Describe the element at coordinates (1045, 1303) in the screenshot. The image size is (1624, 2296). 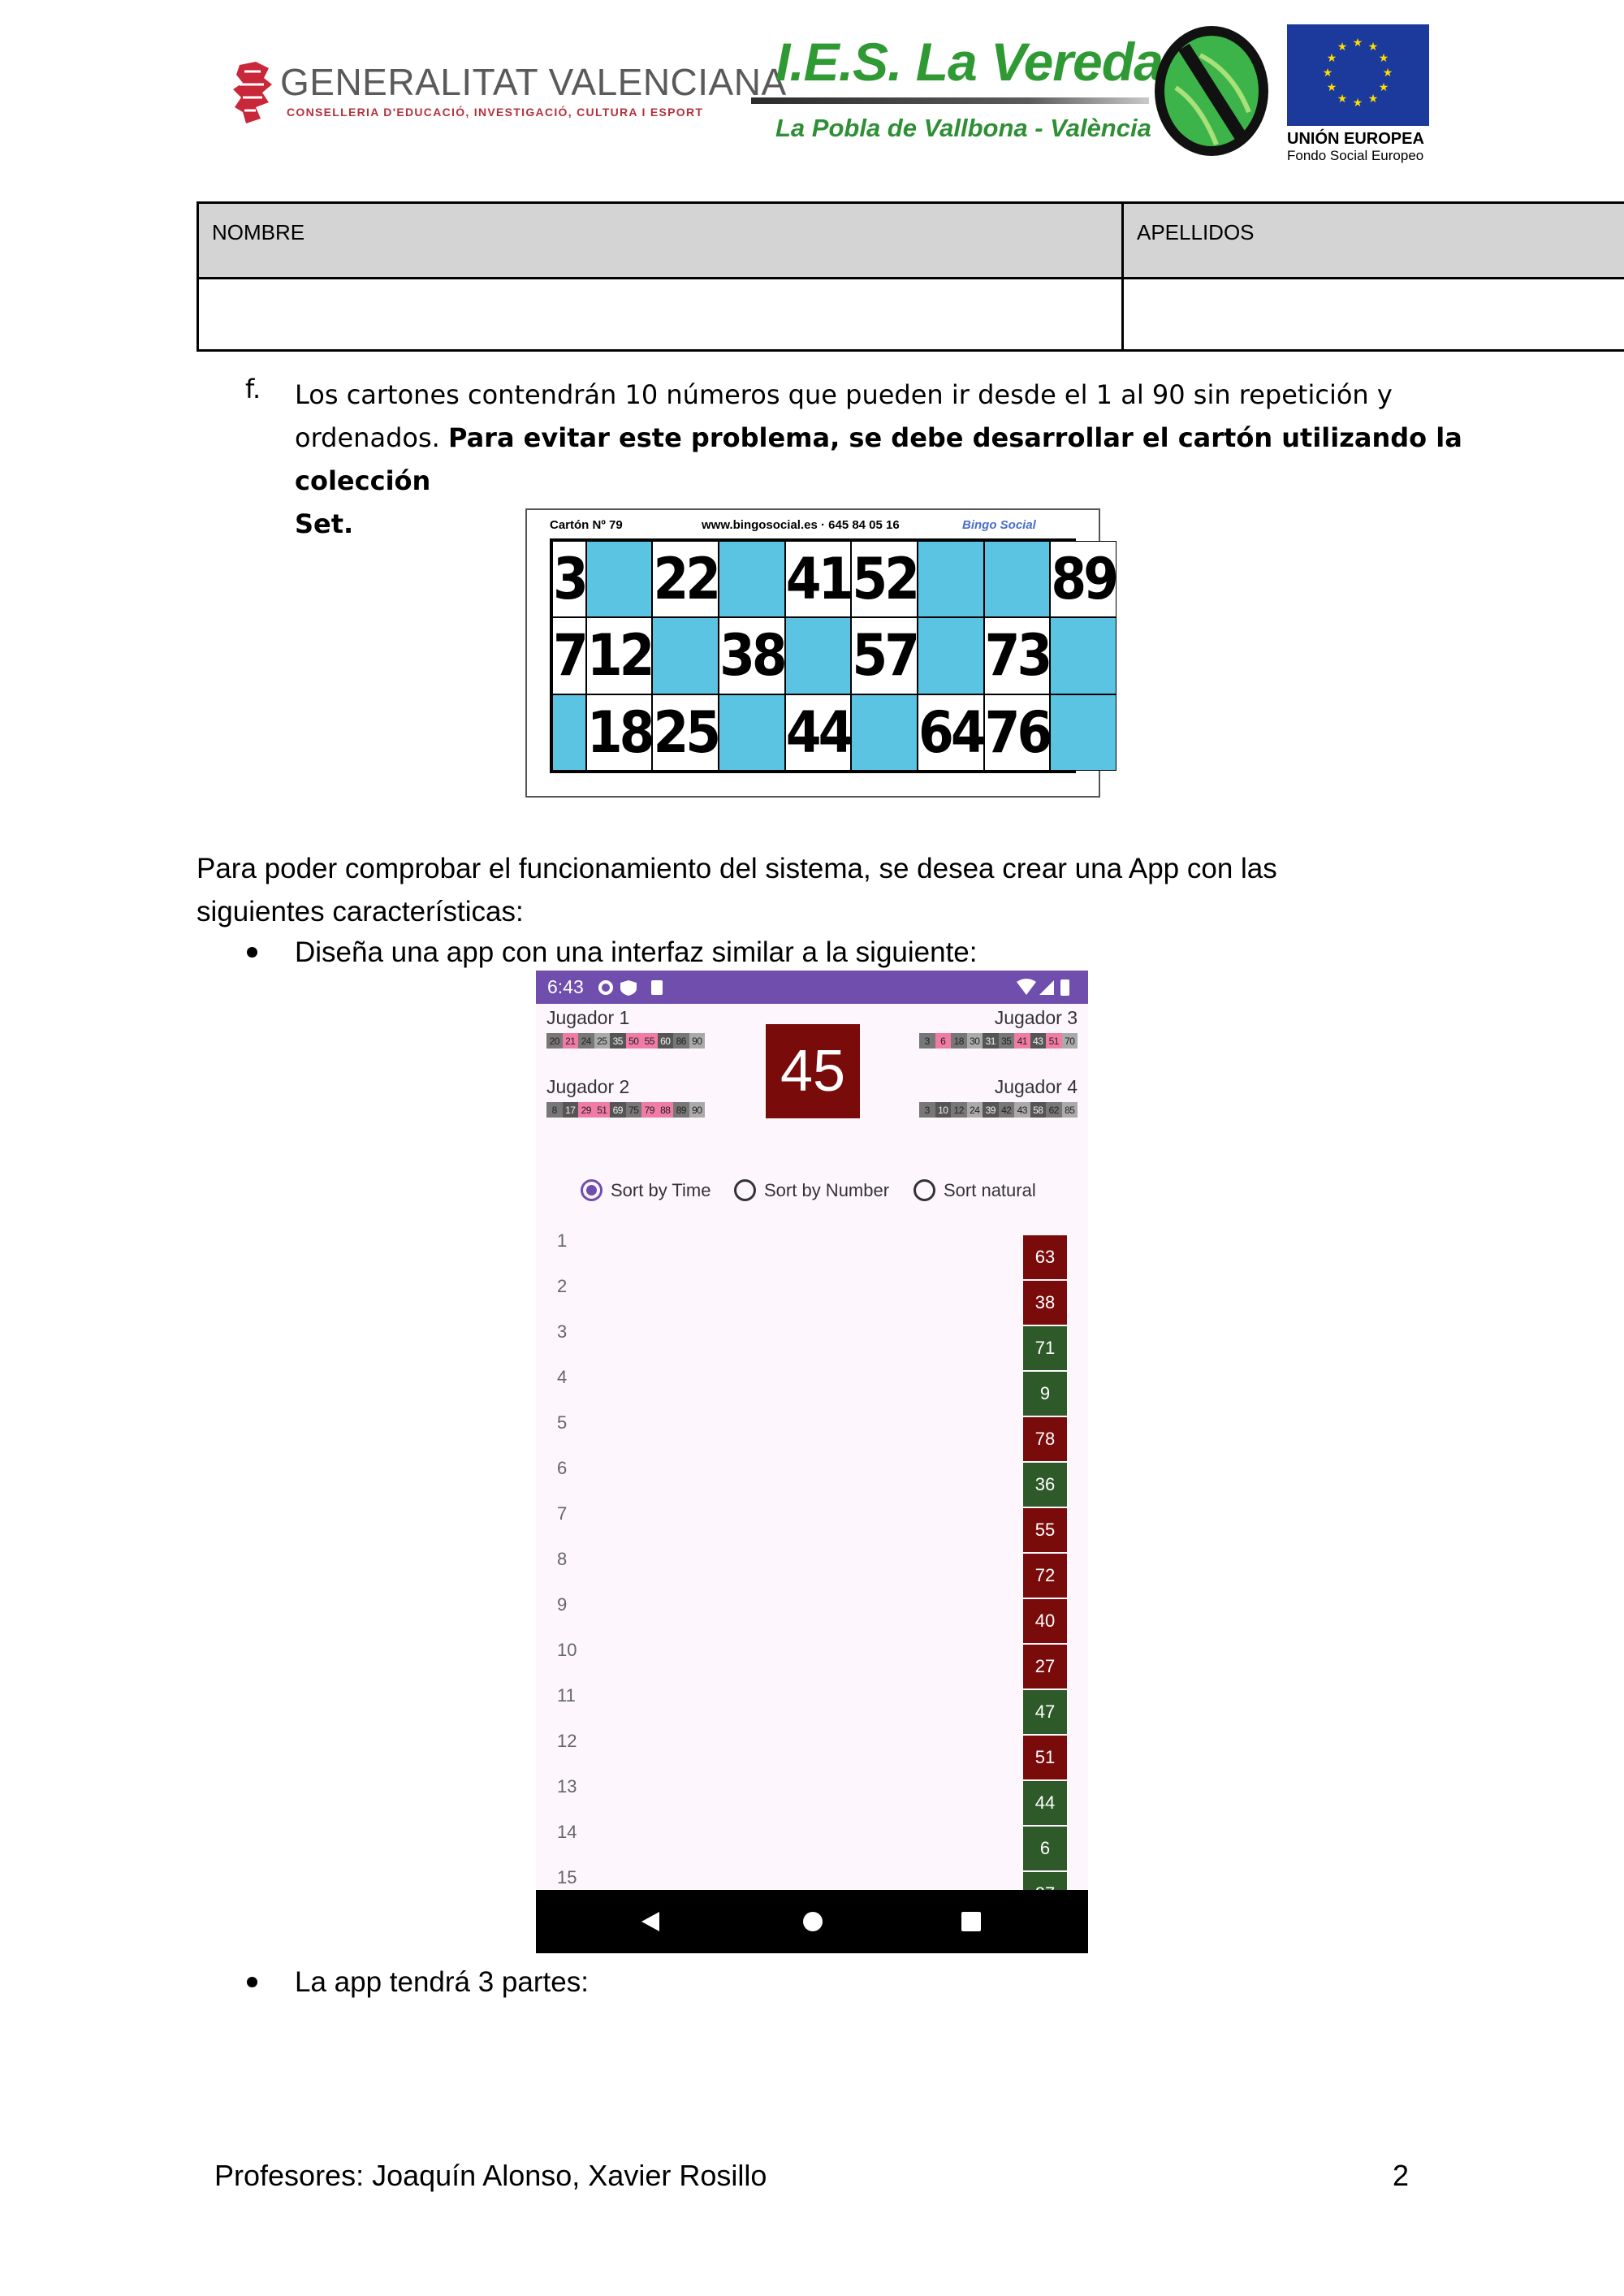
I see `drawn-number-badge: 38` at that location.